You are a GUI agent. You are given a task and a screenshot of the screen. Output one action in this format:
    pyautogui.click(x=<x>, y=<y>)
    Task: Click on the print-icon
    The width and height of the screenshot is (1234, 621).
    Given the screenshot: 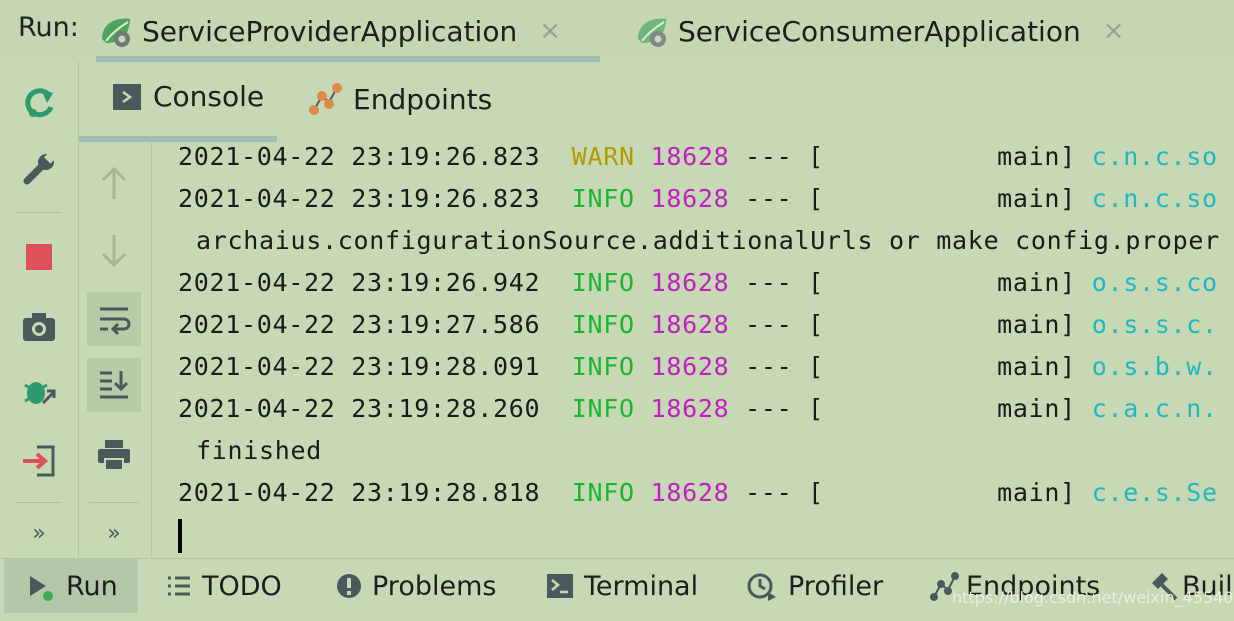 What is the action you would take?
    pyautogui.click(x=114, y=455)
    